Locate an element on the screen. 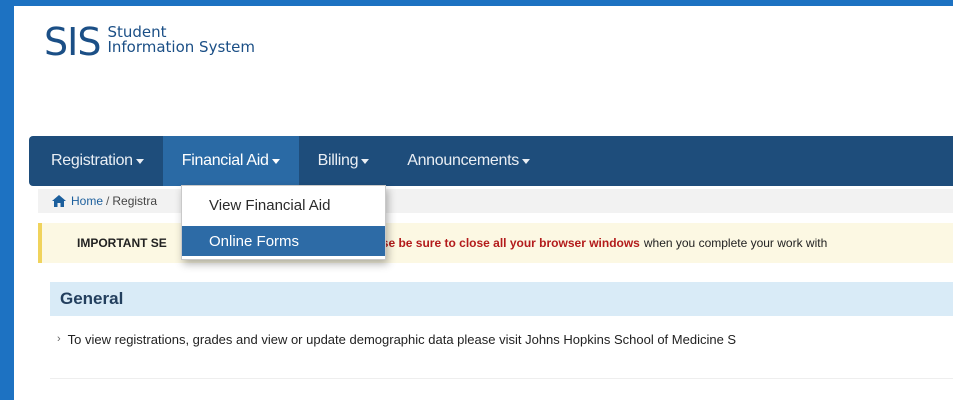  breadcrumb-home-link: Home is located at coordinates (87, 201).